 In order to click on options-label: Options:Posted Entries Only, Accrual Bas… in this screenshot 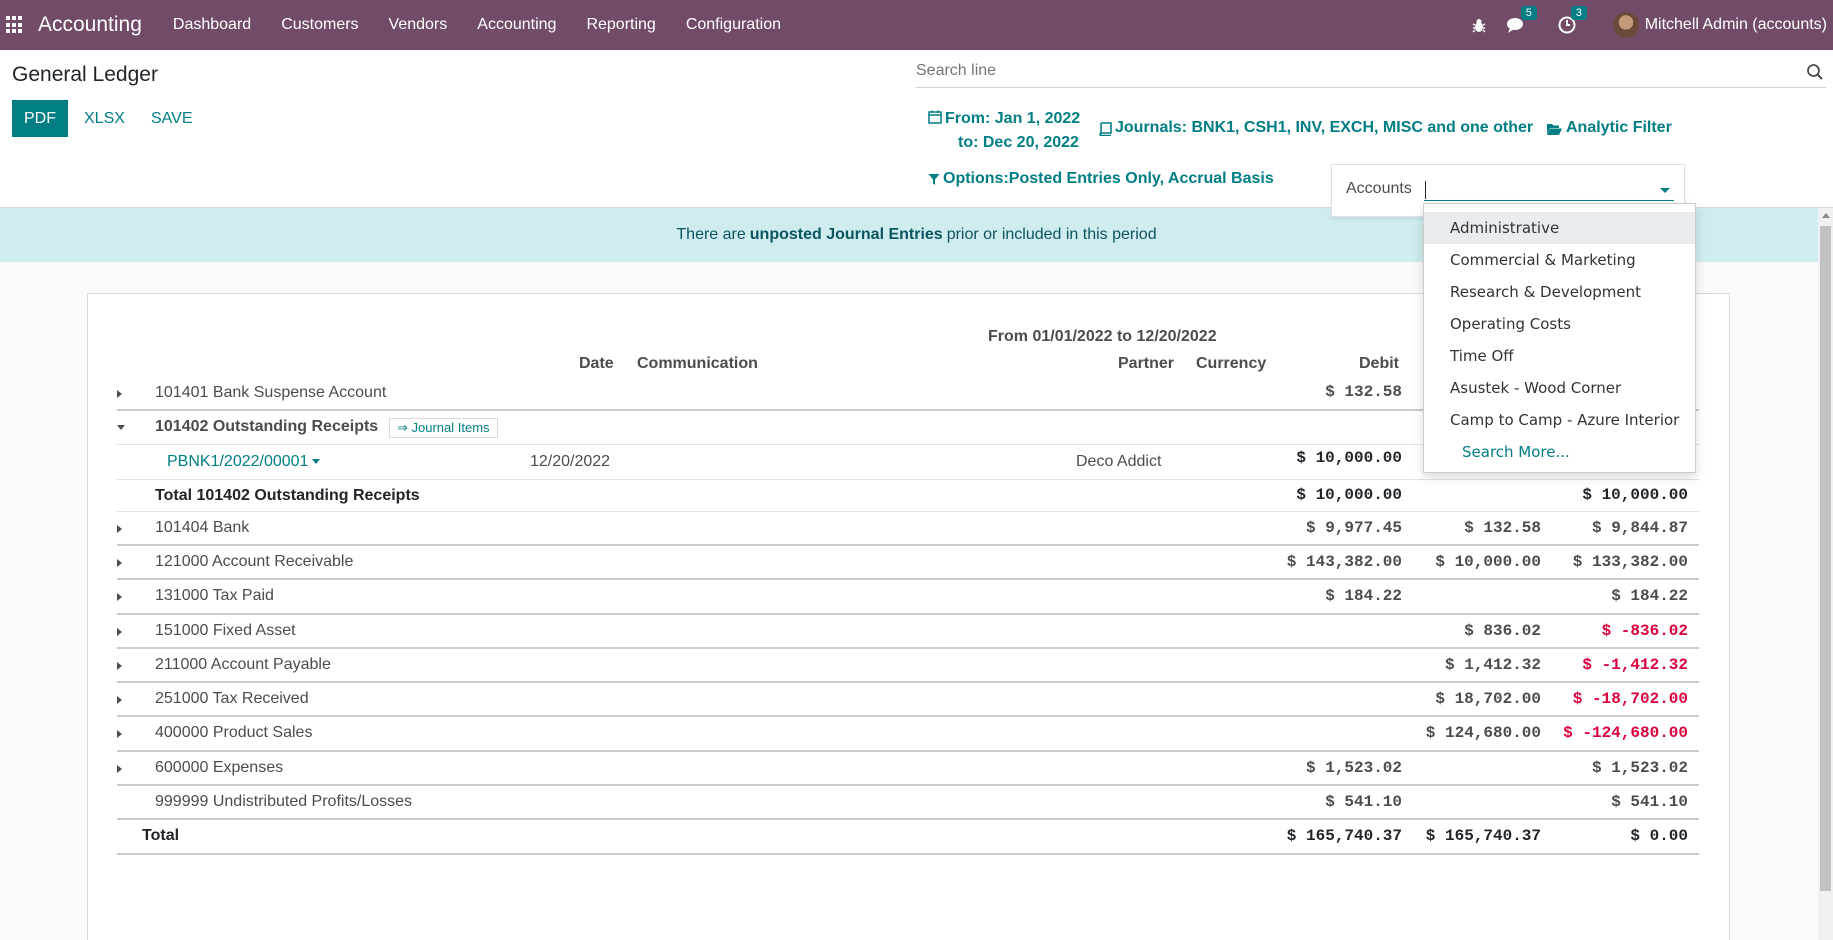, I will do `click(1108, 178)`.